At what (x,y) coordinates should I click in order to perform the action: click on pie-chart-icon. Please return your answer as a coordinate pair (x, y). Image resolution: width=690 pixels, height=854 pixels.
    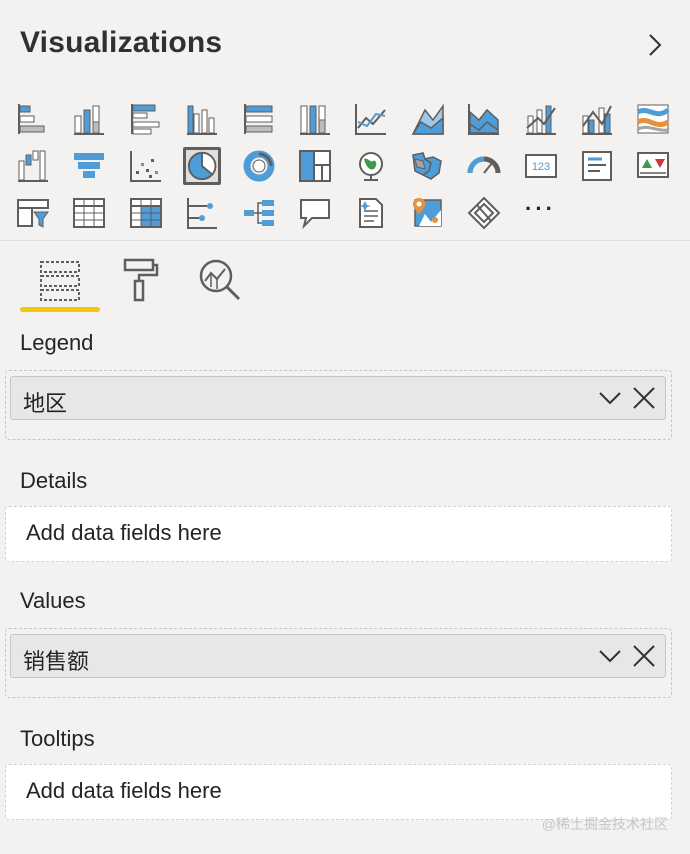
    Looking at the image, I should click on (202, 166).